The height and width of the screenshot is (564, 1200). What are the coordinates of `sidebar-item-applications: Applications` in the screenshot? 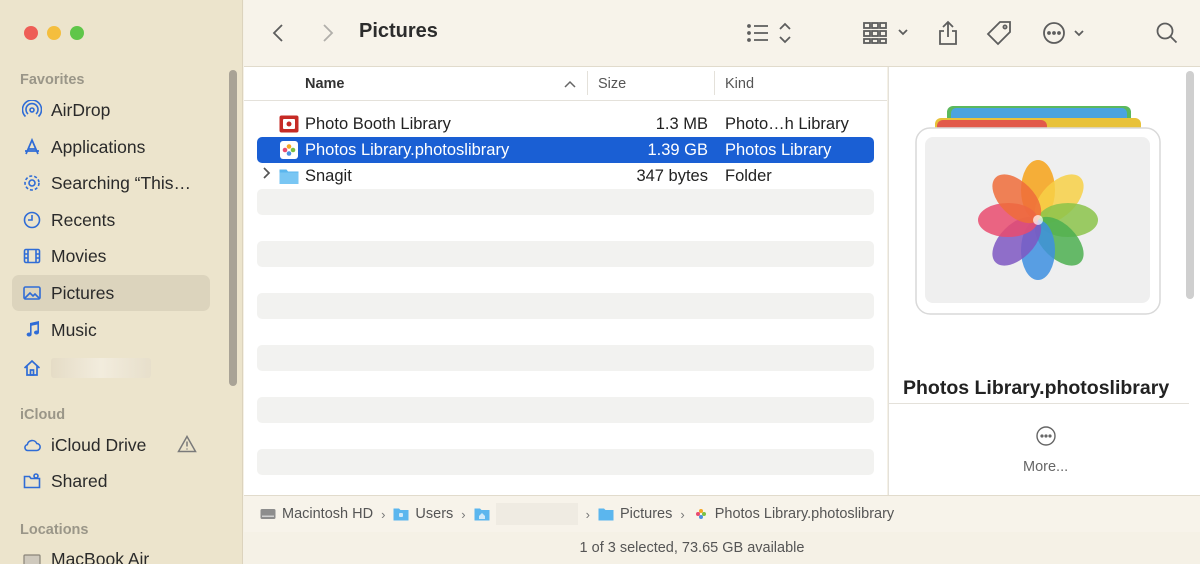 It's located at (111, 147).